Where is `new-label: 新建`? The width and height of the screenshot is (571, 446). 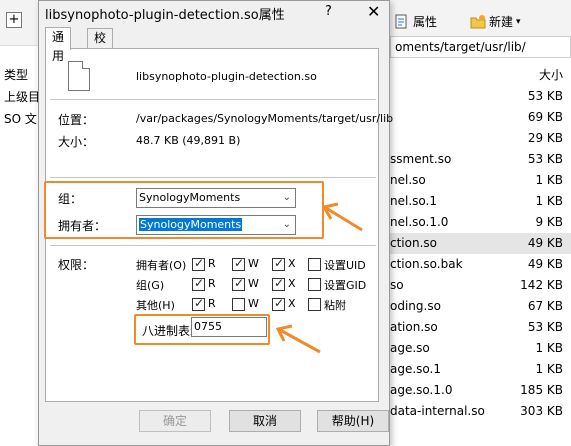
new-label: 新建 is located at coordinates (501, 22).